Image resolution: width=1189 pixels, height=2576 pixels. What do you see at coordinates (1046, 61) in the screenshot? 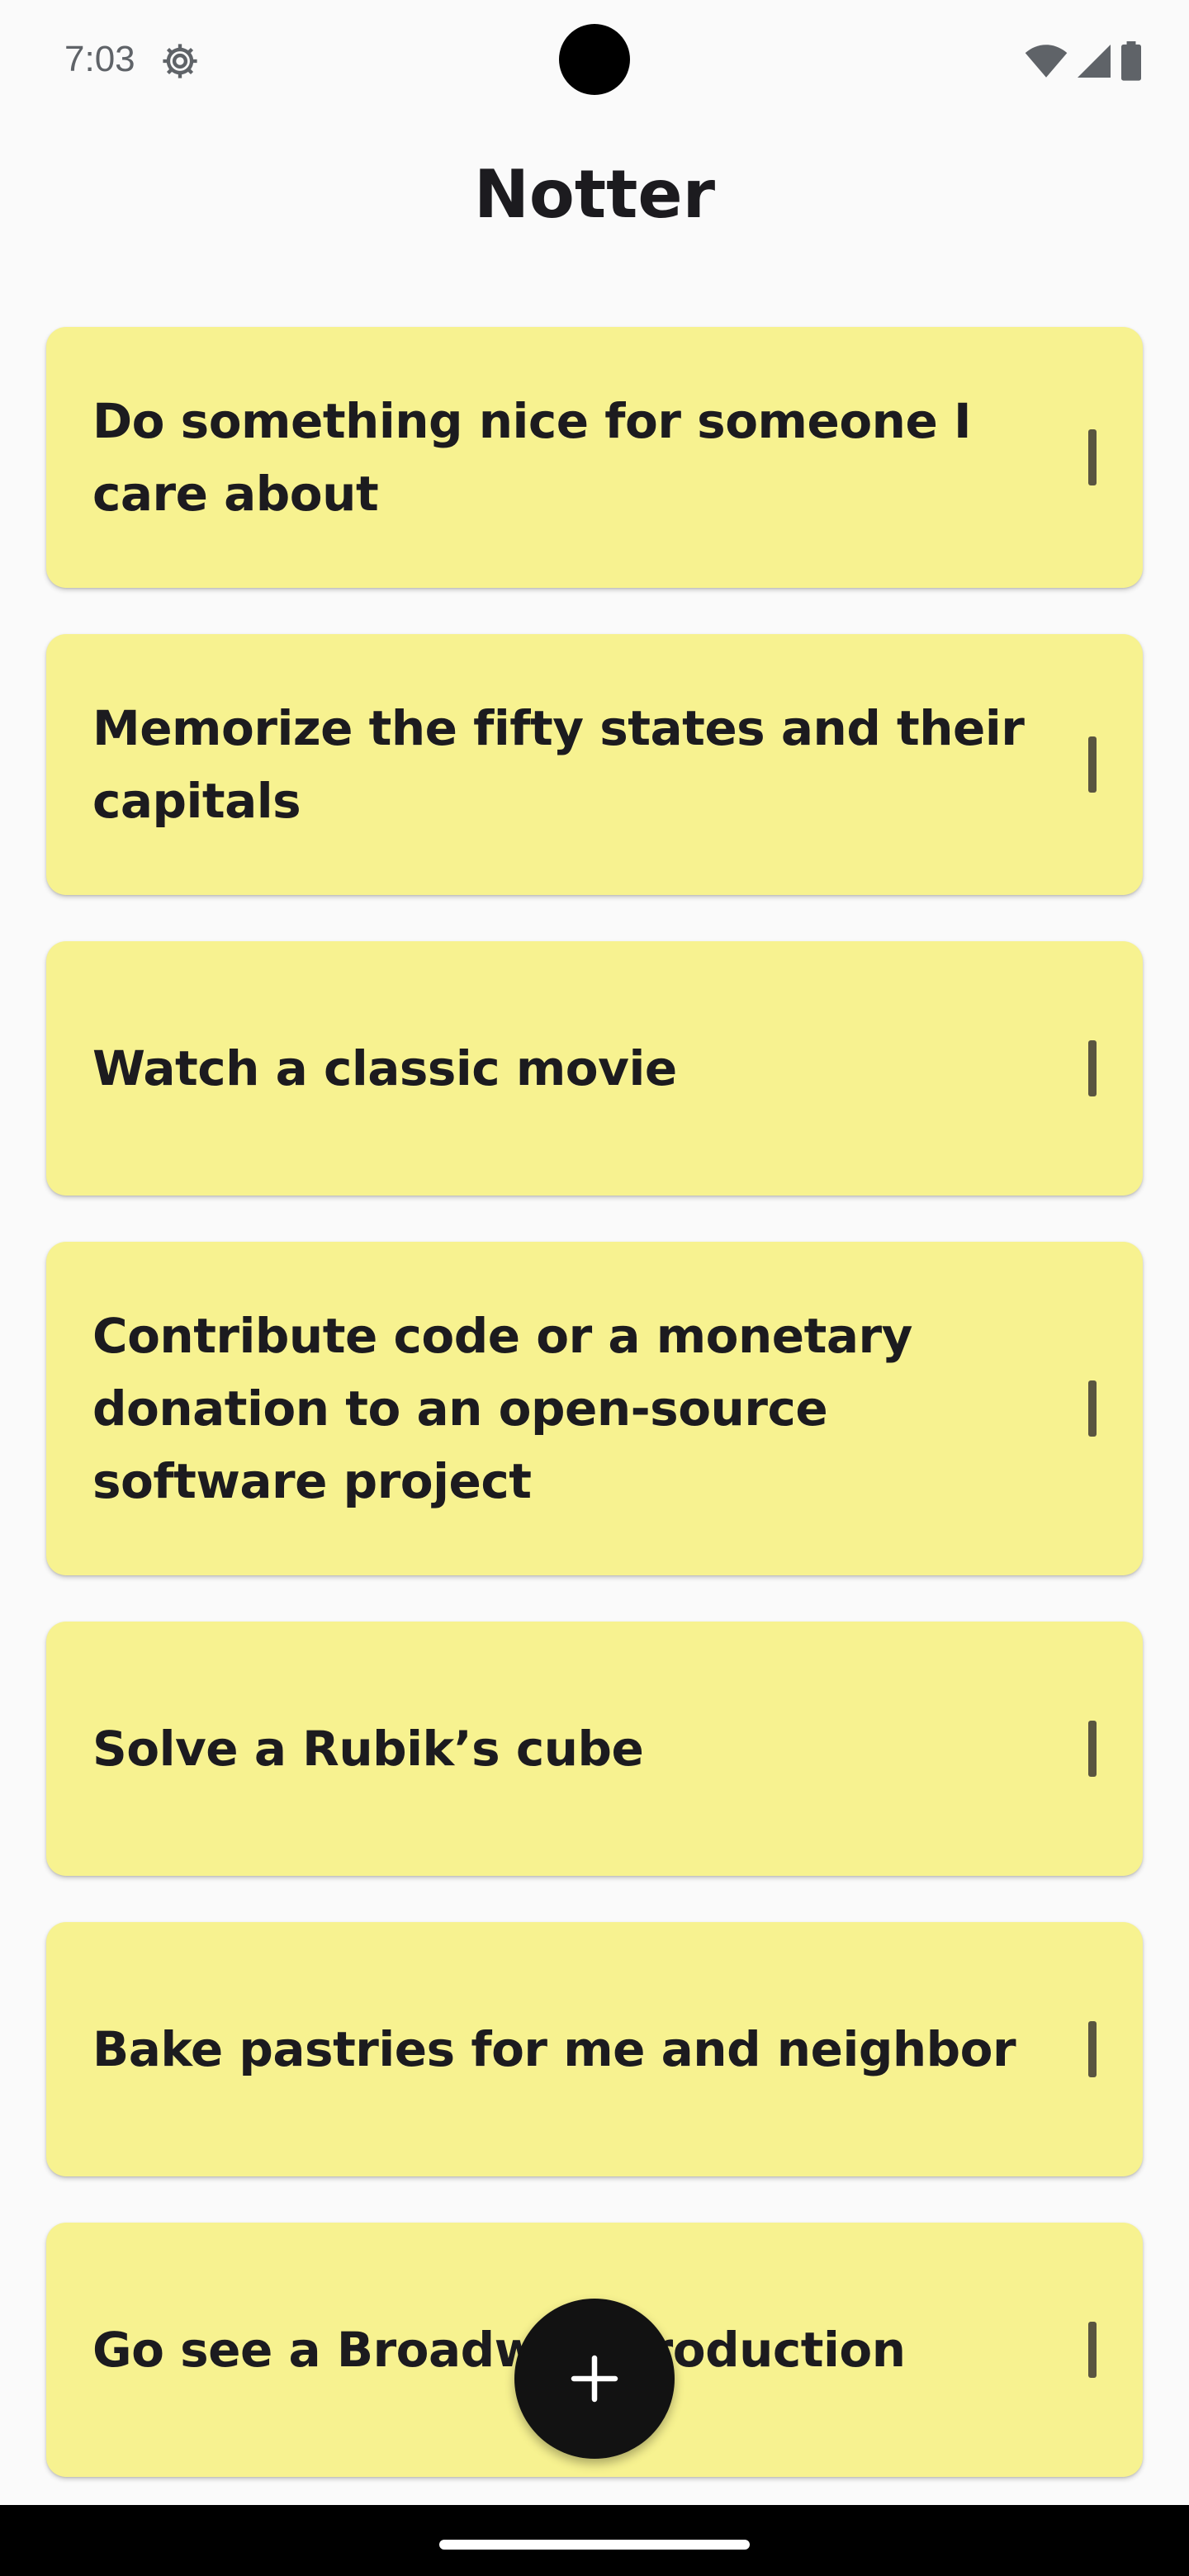
I see `wifi-icon` at bounding box center [1046, 61].